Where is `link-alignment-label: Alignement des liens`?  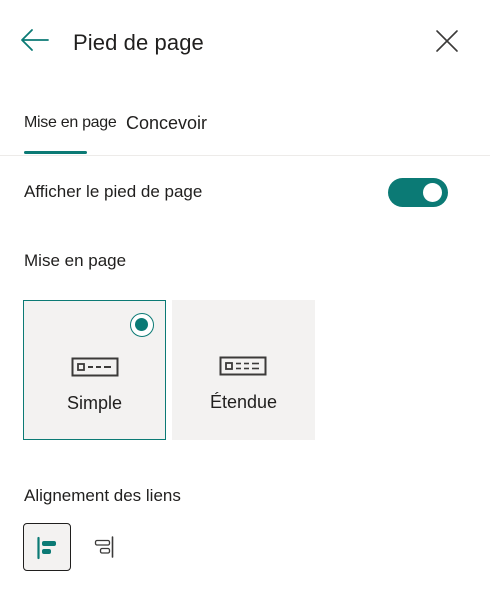
link-alignment-label: Alignement des liens is located at coordinates (102, 495).